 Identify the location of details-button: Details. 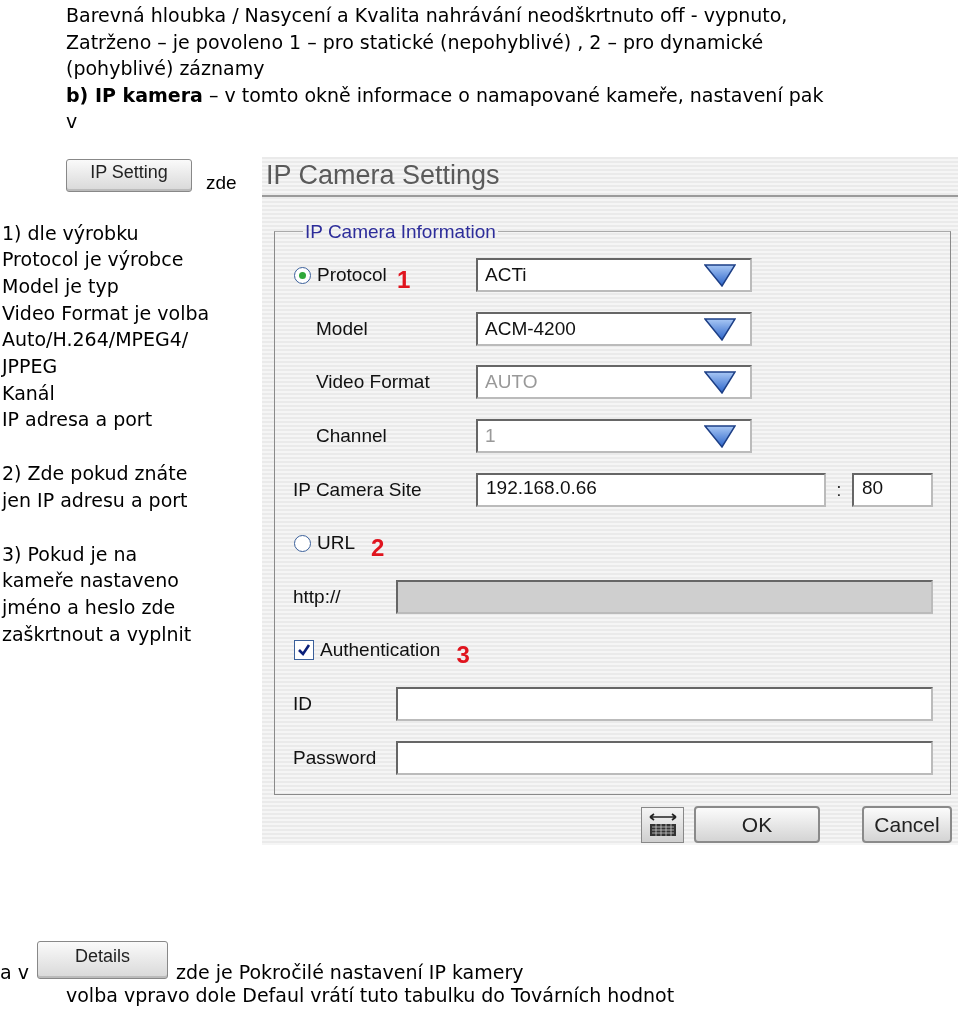
(102, 959).